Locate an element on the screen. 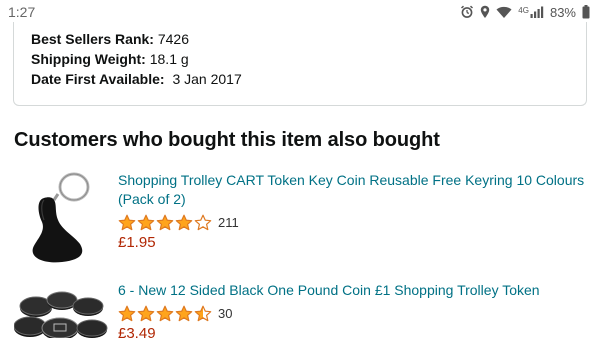 The image size is (600, 338). detail-value: 18.1 g is located at coordinates (169, 59).